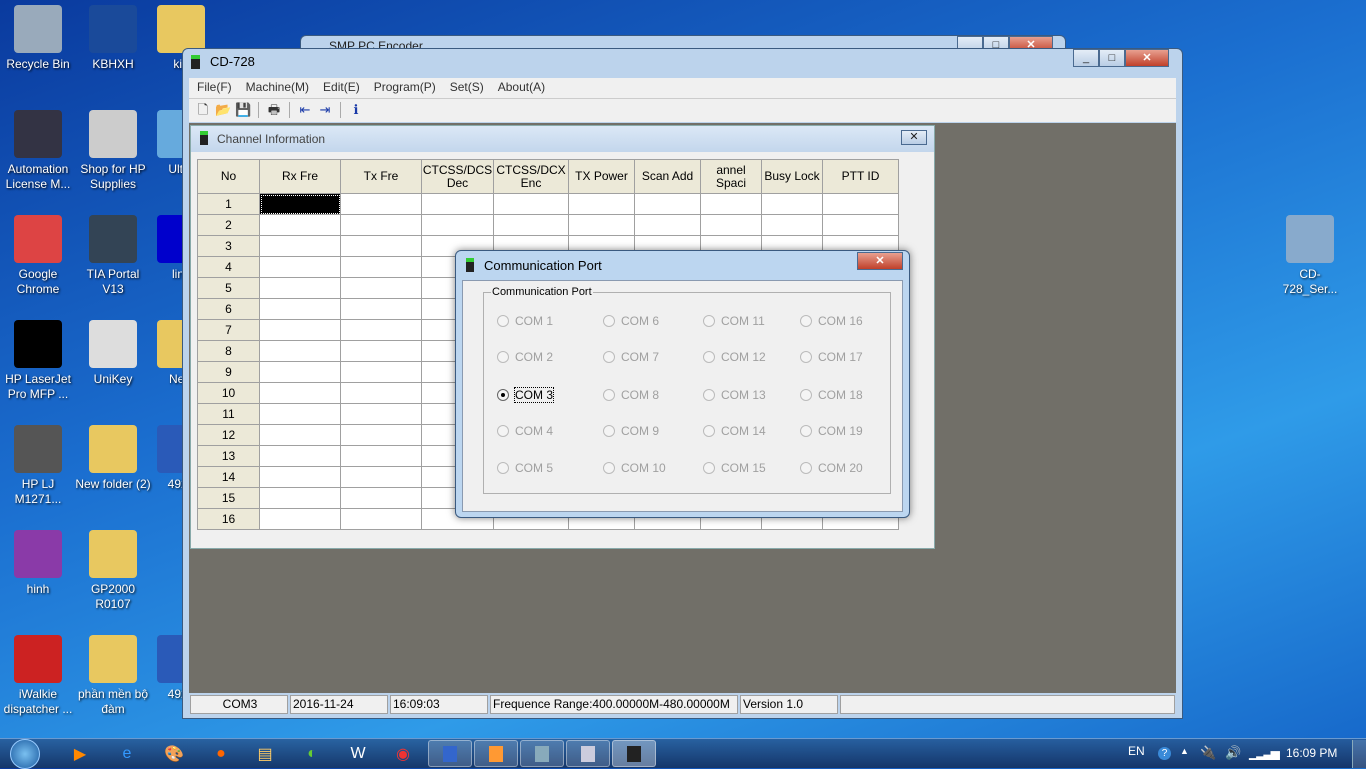 The width and height of the screenshot is (1366, 769). What do you see at coordinates (631, 431) in the screenshot?
I see `com-port-radio: COM 9` at bounding box center [631, 431].